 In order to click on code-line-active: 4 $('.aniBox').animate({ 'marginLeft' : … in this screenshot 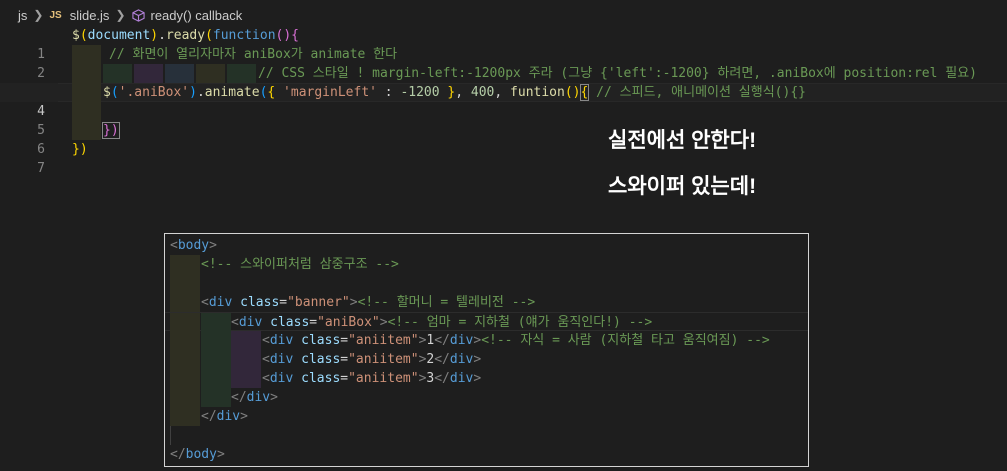, I will do `click(503, 101)`.